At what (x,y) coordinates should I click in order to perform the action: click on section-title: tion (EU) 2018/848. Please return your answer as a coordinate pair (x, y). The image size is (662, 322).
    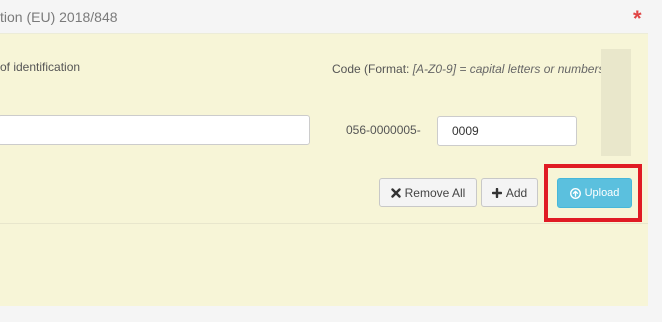
    Looking at the image, I should click on (59, 17).